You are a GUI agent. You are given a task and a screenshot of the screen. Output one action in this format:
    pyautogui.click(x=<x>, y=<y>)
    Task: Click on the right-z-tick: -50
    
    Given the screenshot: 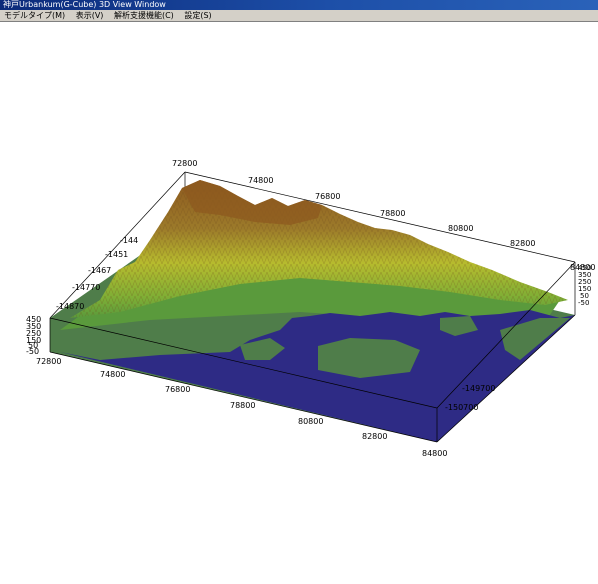 What is the action you would take?
    pyautogui.click(x=583, y=303)
    